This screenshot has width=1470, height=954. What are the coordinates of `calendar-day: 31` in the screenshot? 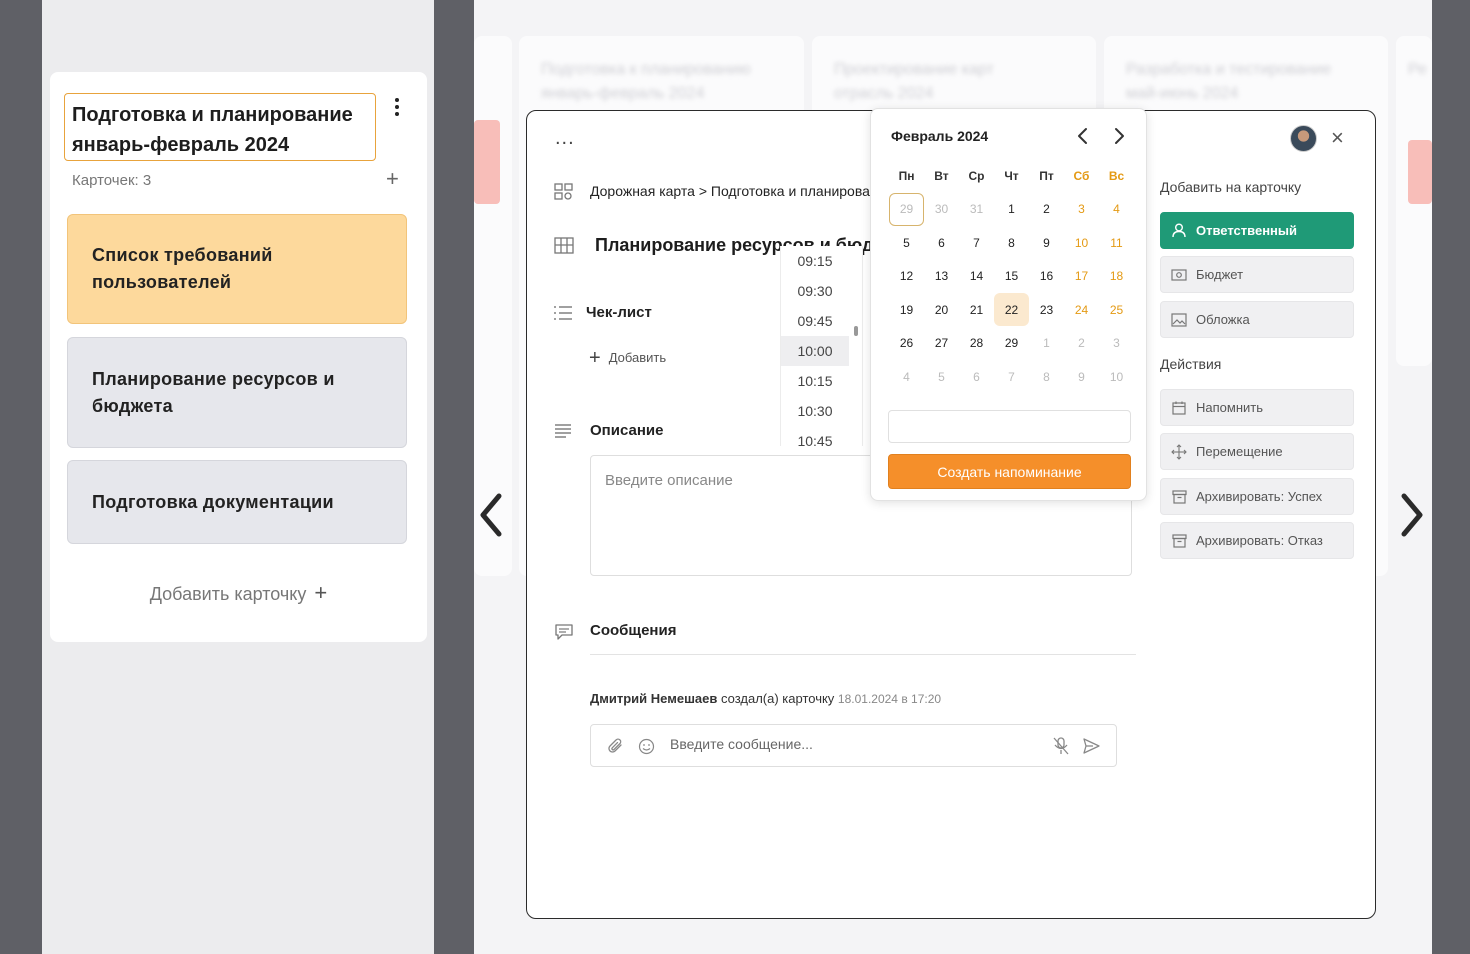 It's located at (976, 209).